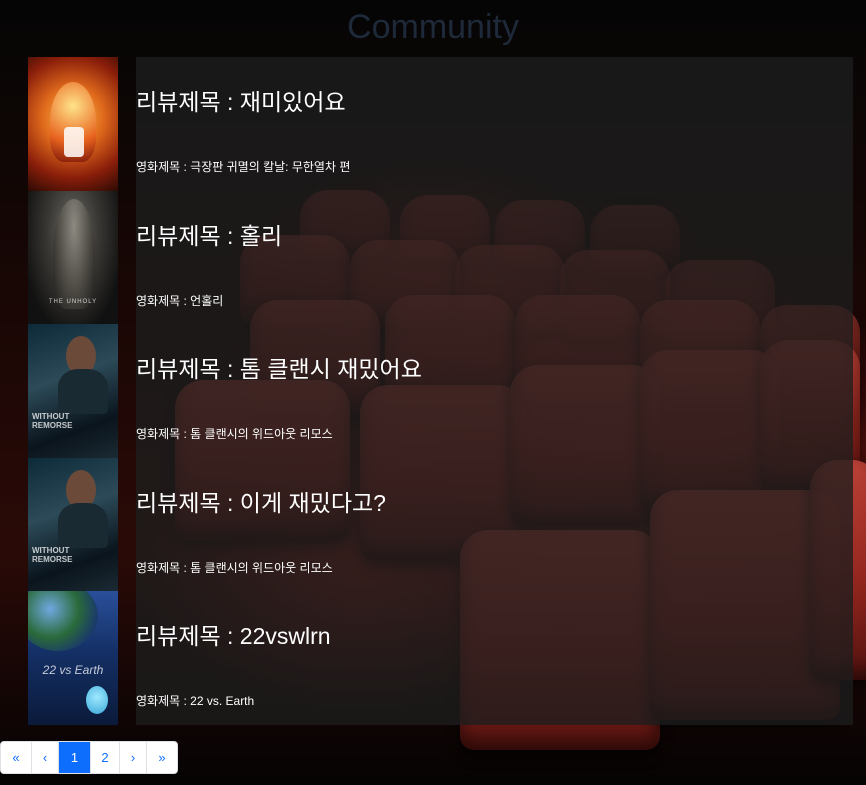  What do you see at coordinates (73, 670) in the screenshot?
I see `poster-caption: 22 vs Earth` at bounding box center [73, 670].